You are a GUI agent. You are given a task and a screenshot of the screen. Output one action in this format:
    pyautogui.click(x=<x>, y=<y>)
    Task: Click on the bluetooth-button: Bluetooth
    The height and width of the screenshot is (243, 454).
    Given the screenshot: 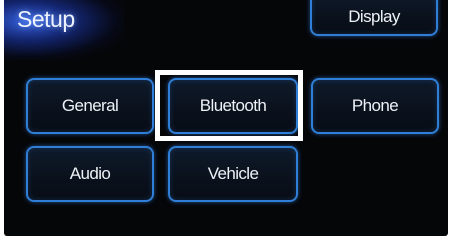 What is the action you would take?
    pyautogui.click(x=233, y=106)
    